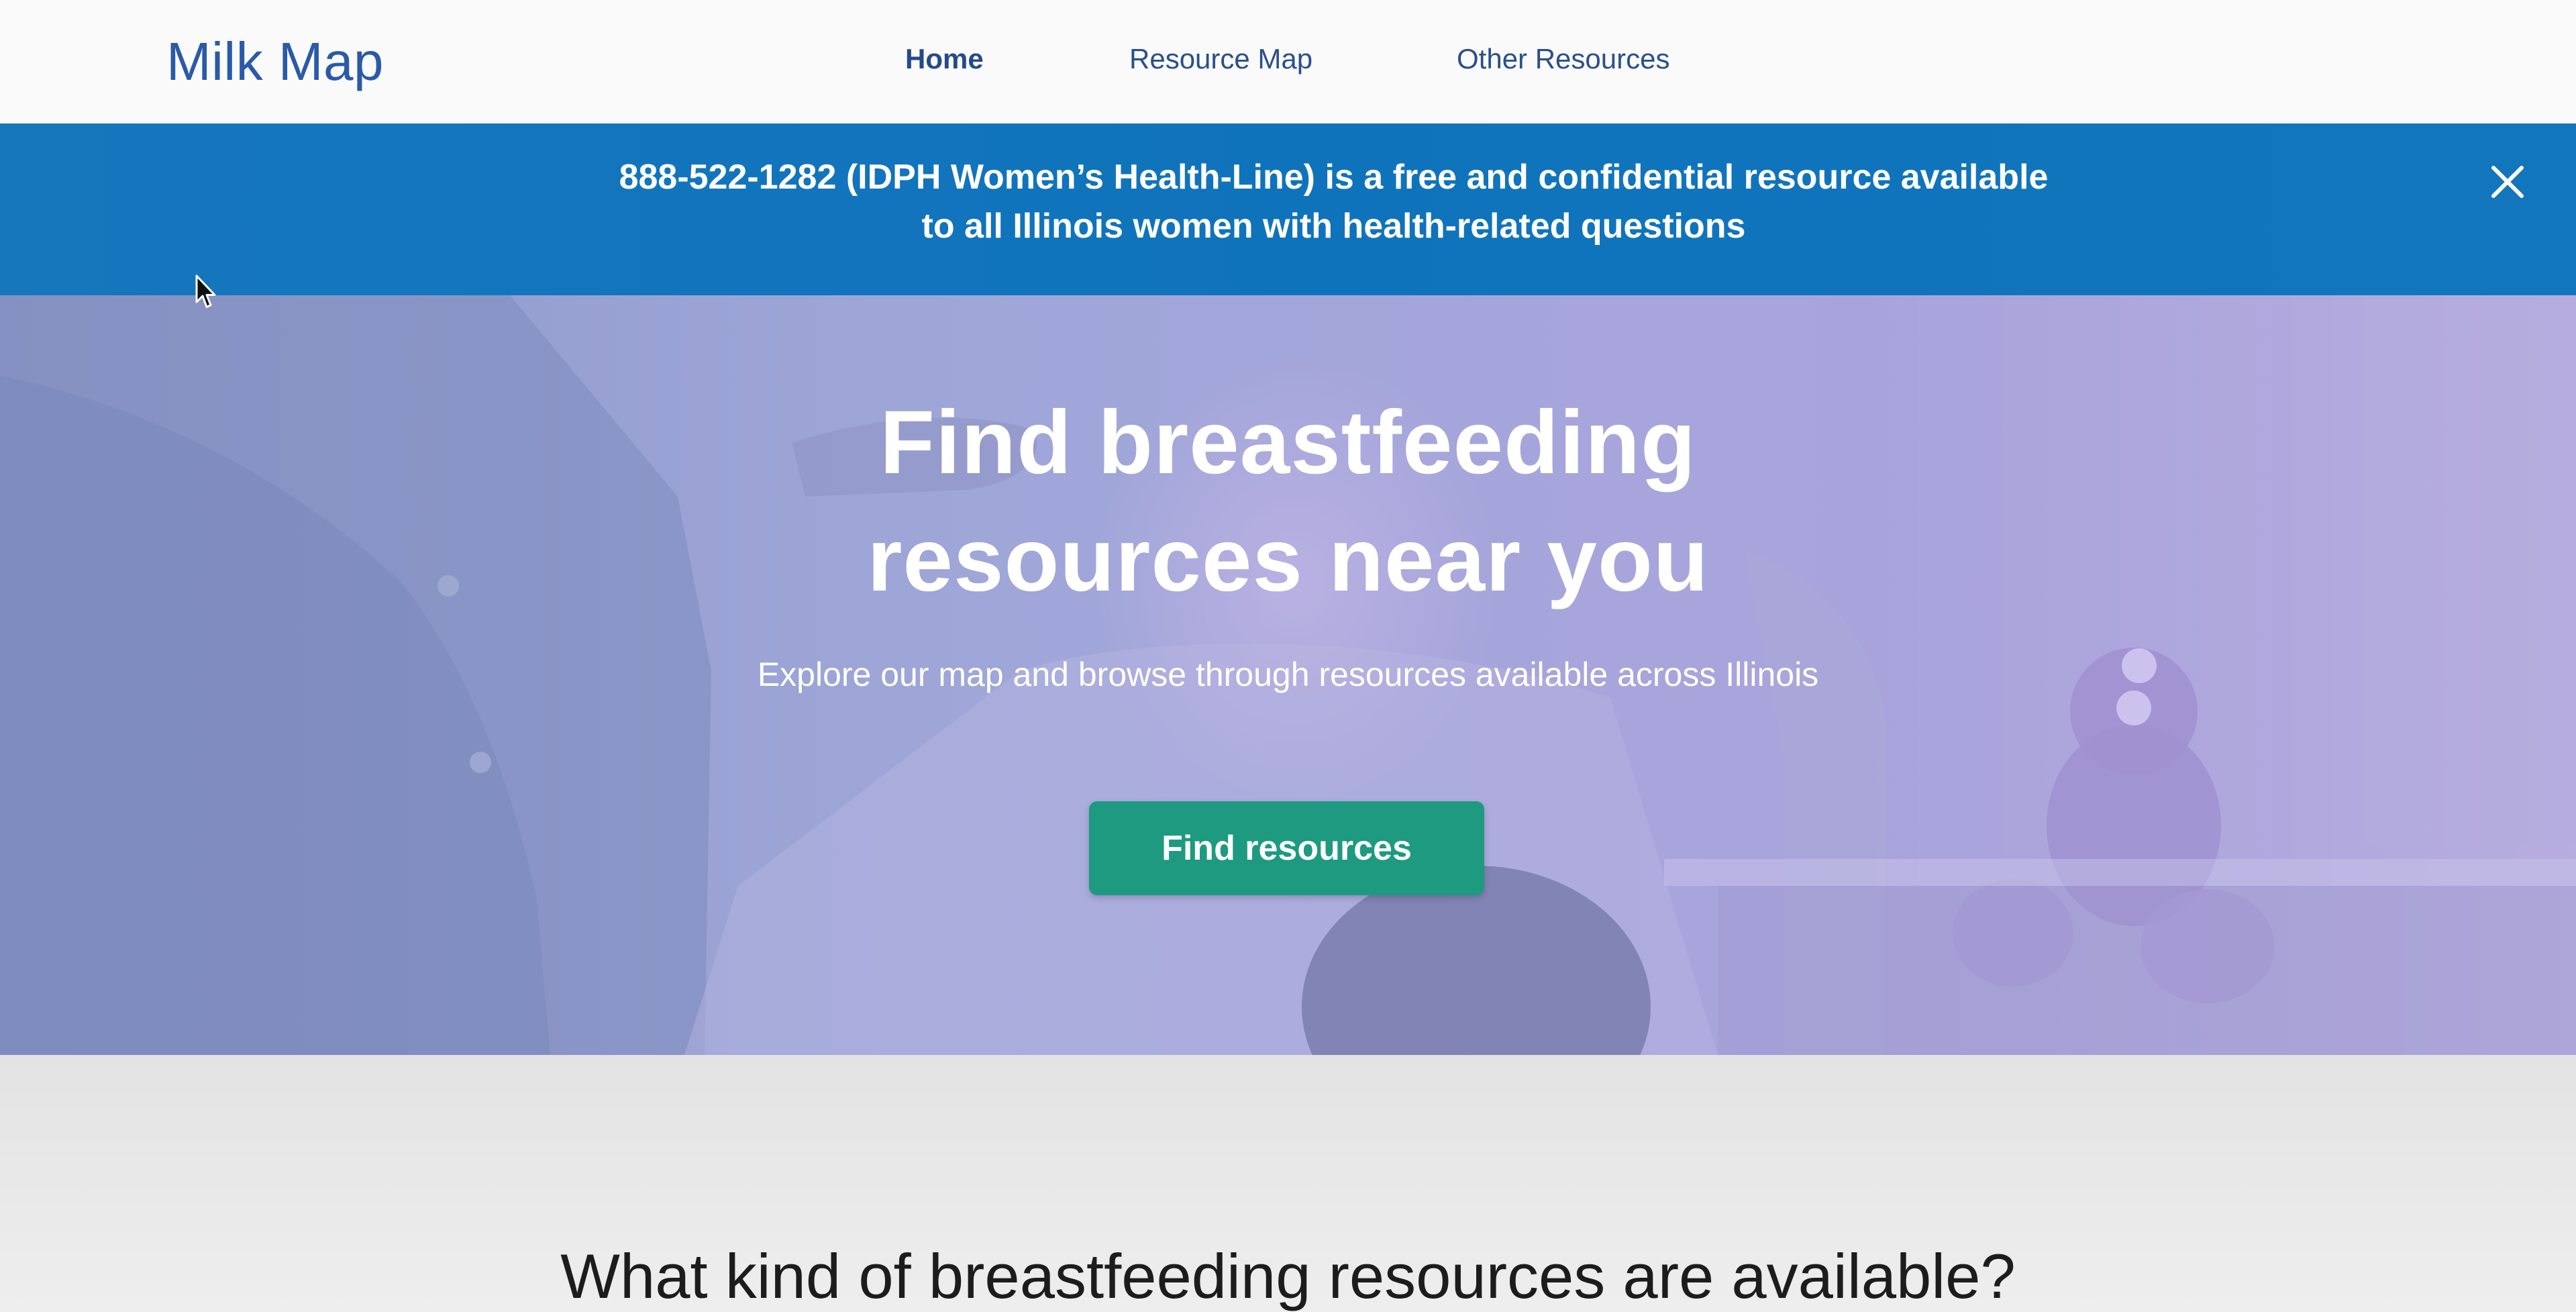  What do you see at coordinates (944, 59) in the screenshot?
I see `nav-home-link: Home` at bounding box center [944, 59].